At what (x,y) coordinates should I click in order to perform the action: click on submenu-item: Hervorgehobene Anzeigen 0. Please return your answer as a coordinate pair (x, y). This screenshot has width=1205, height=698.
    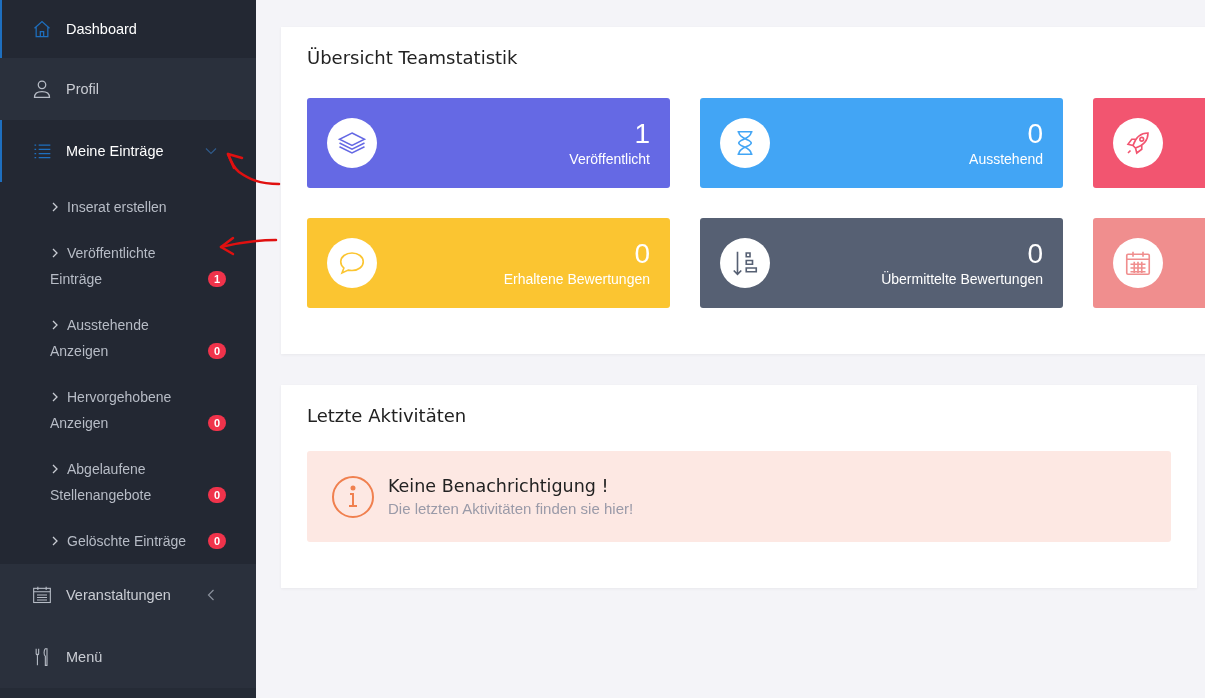
    Looking at the image, I should click on (128, 410).